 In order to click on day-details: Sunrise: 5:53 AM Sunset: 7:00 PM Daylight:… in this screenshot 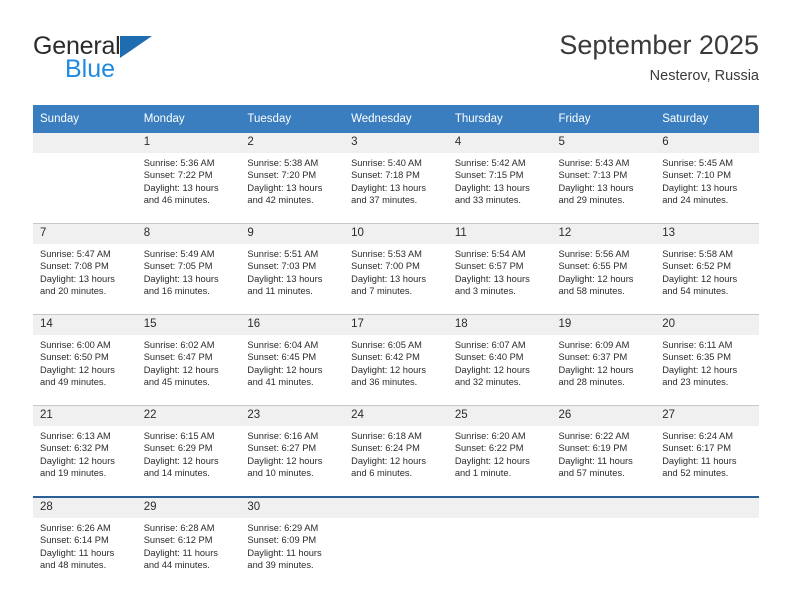, I will do `click(396, 279)`.